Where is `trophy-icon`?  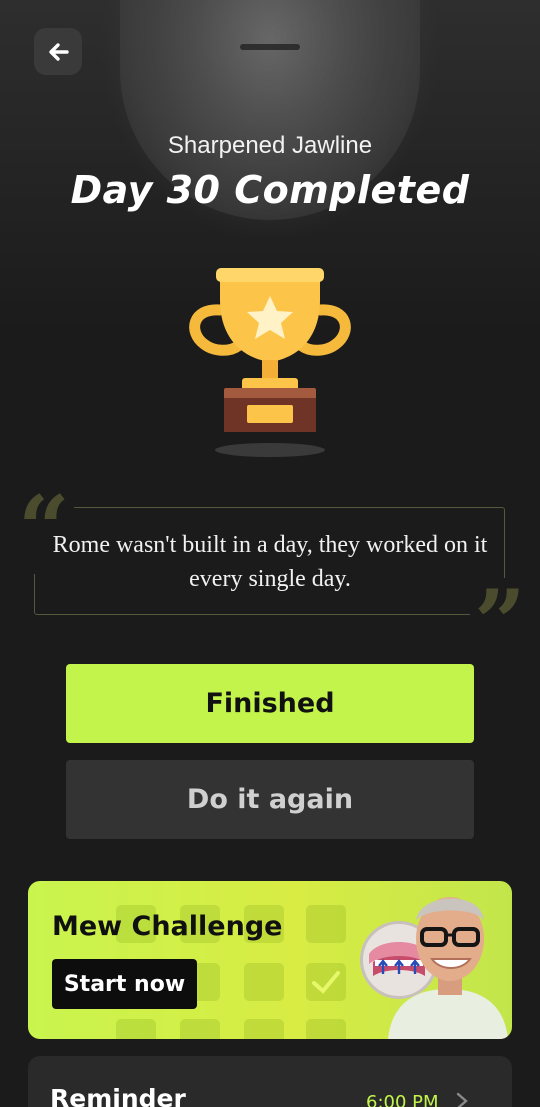 trophy-icon is located at coordinates (270, 362).